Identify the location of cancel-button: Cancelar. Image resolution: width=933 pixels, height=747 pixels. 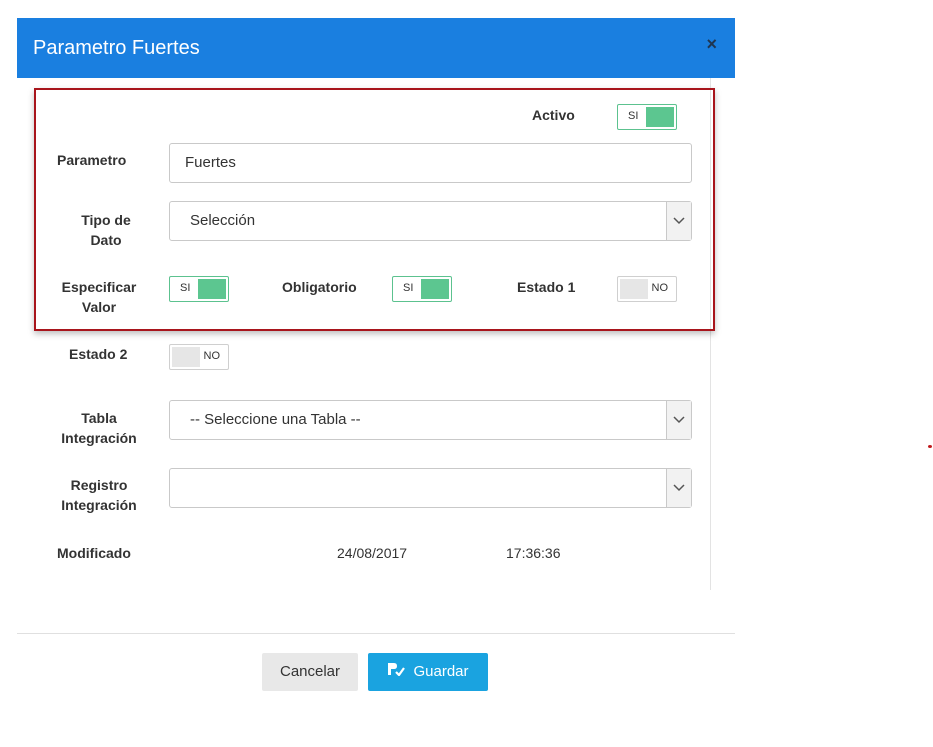
(310, 672).